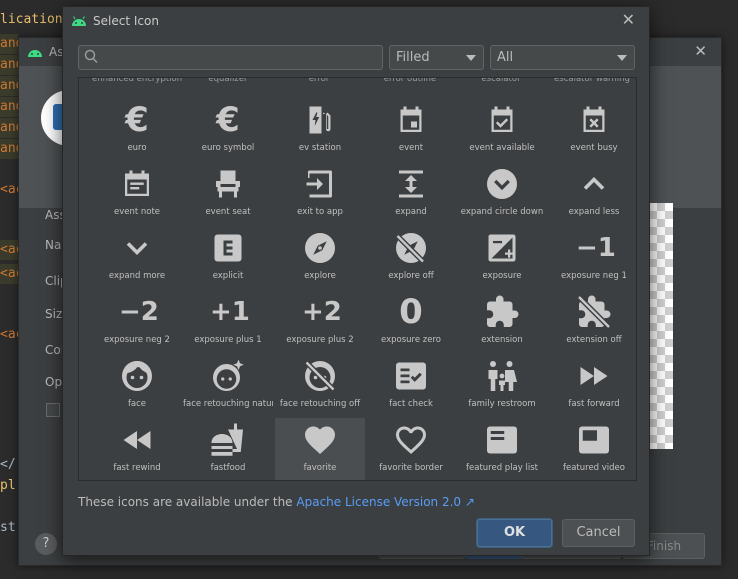 The height and width of the screenshot is (579, 738). I want to click on icon-cell: expand more, so click(137, 258).